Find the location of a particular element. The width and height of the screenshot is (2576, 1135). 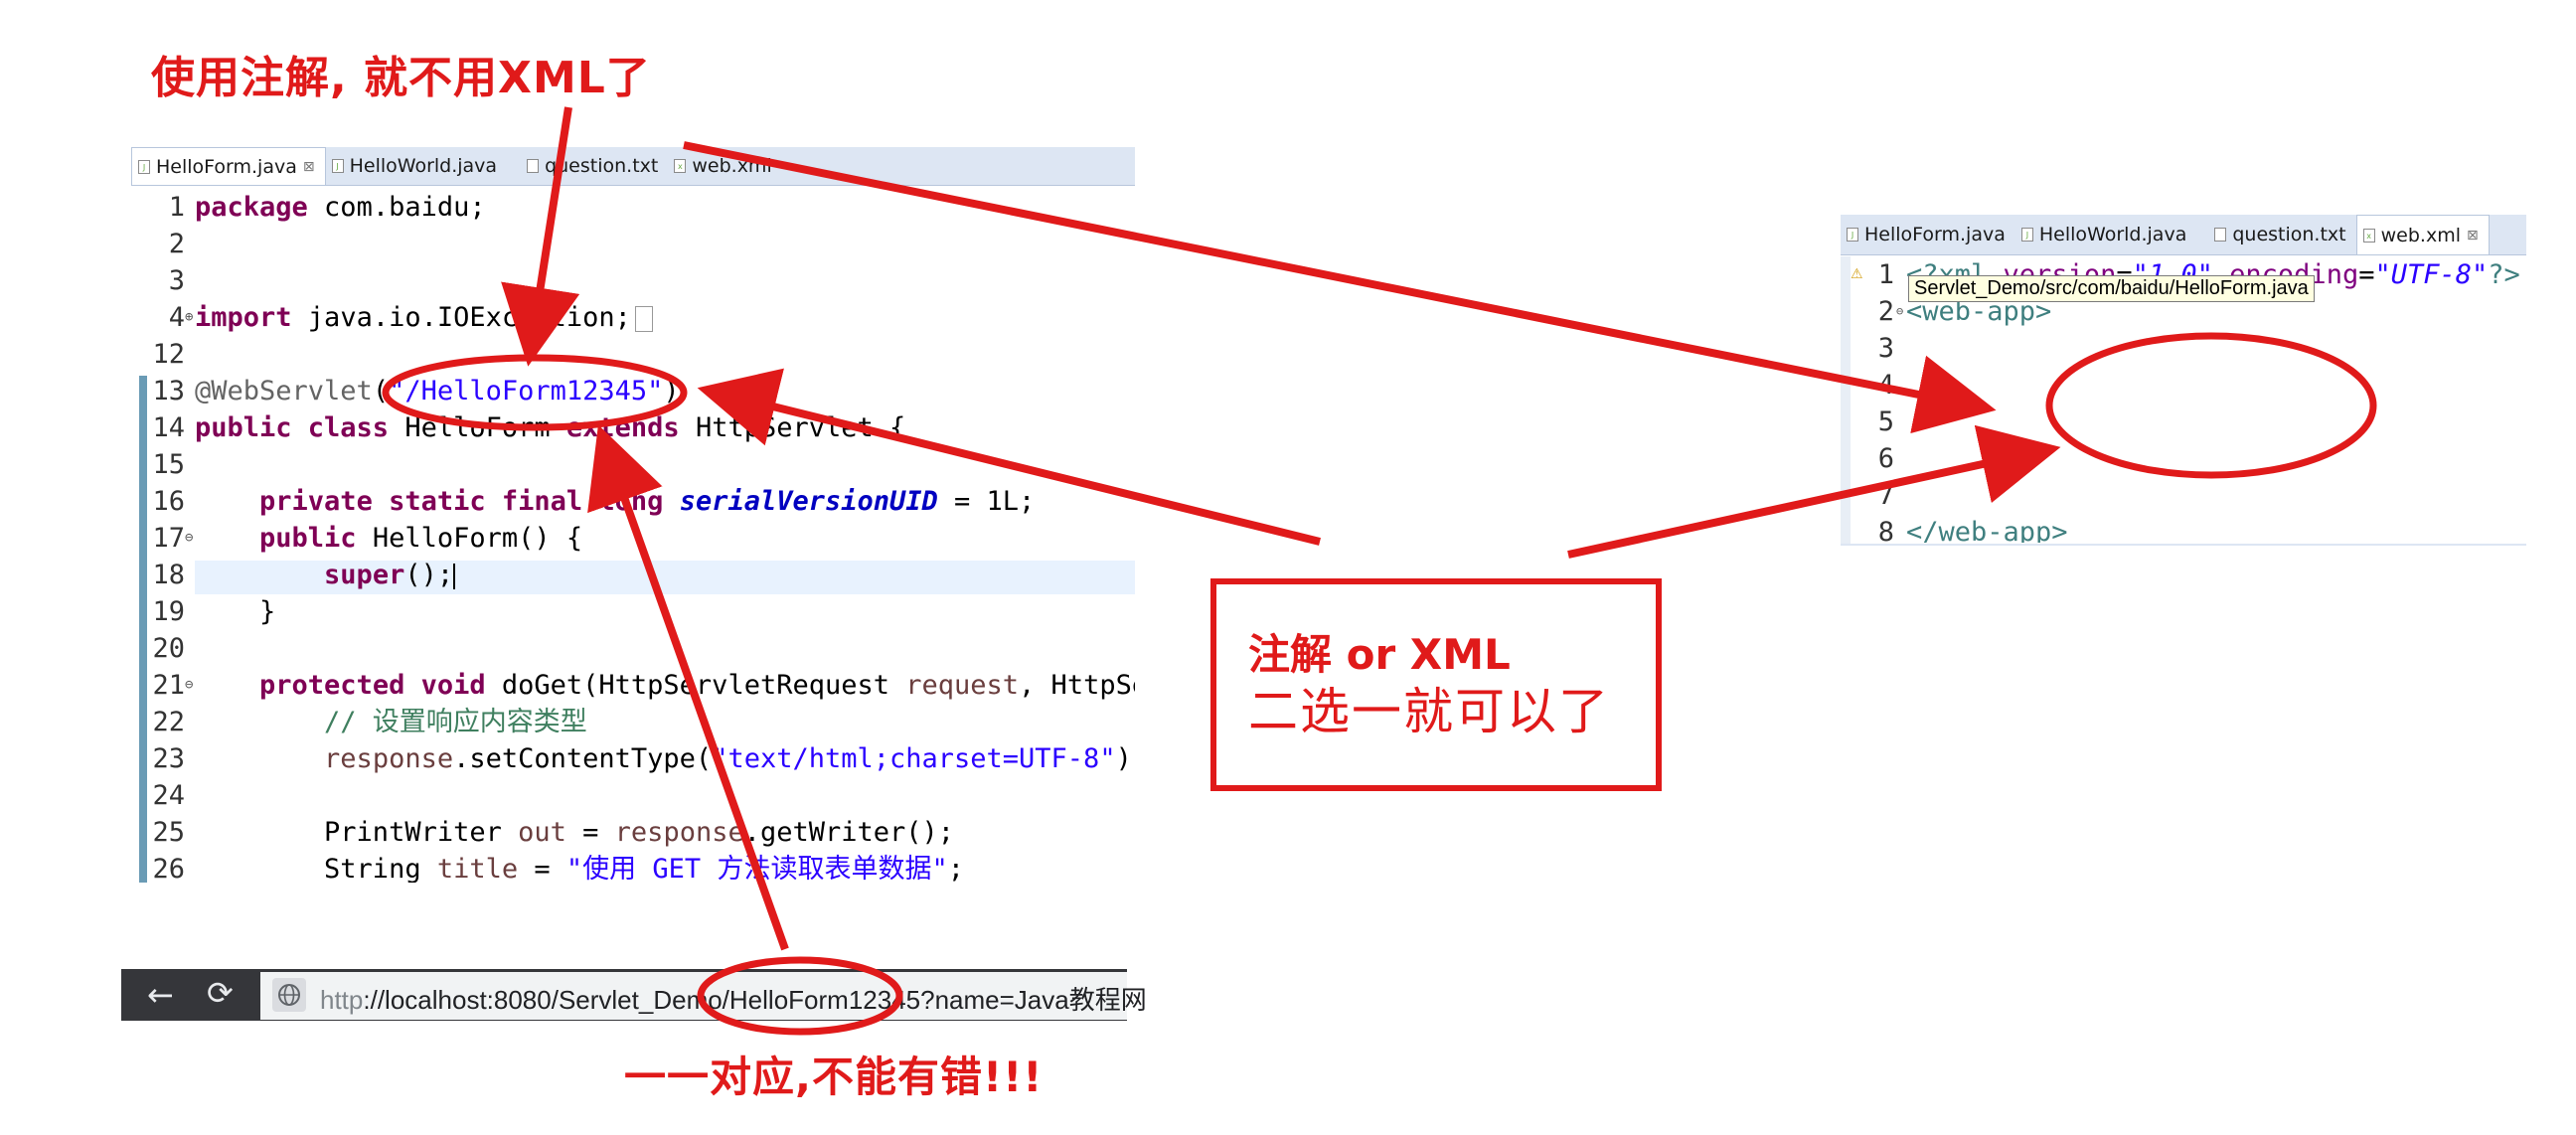

annotation-title-bottom: 一一对应,不能有错!!! is located at coordinates (834, 1077).